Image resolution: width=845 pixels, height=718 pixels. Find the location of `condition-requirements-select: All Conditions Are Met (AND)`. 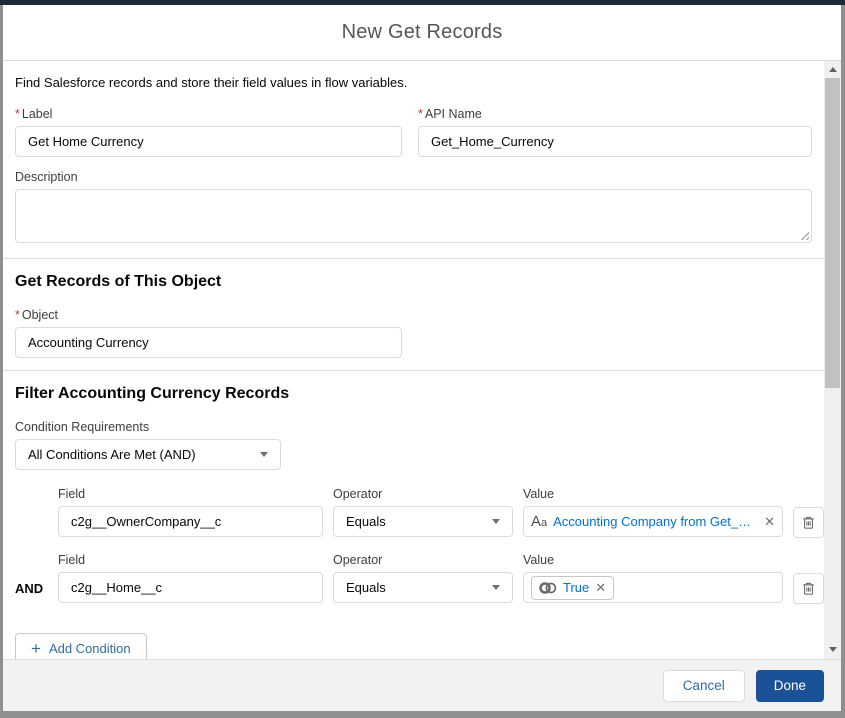

condition-requirements-select: All Conditions Are Met (AND) is located at coordinates (148, 454).